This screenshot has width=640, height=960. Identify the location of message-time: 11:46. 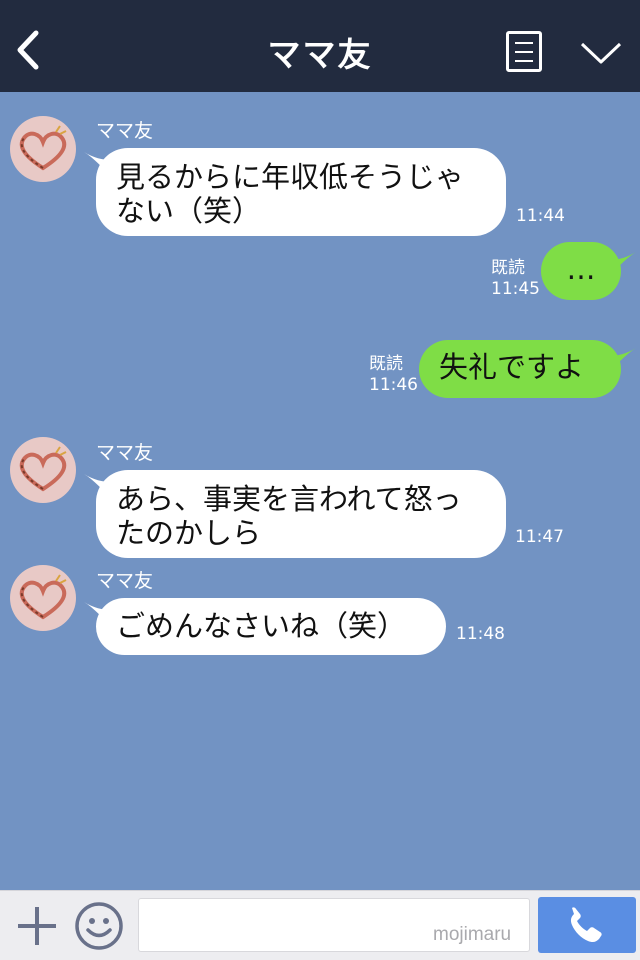
(393, 385).